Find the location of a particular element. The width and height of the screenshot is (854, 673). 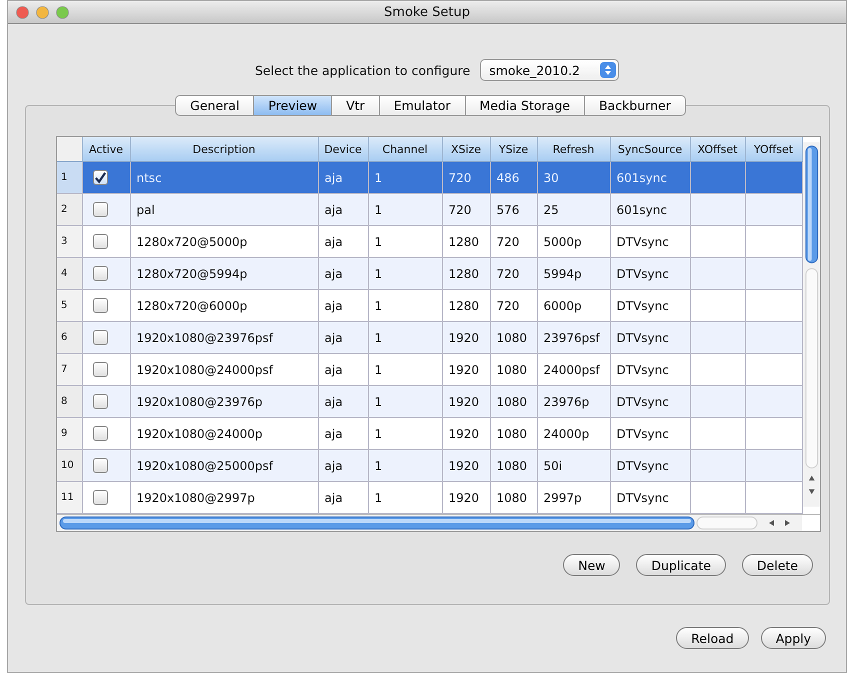

row-number: 2 is located at coordinates (69, 210).